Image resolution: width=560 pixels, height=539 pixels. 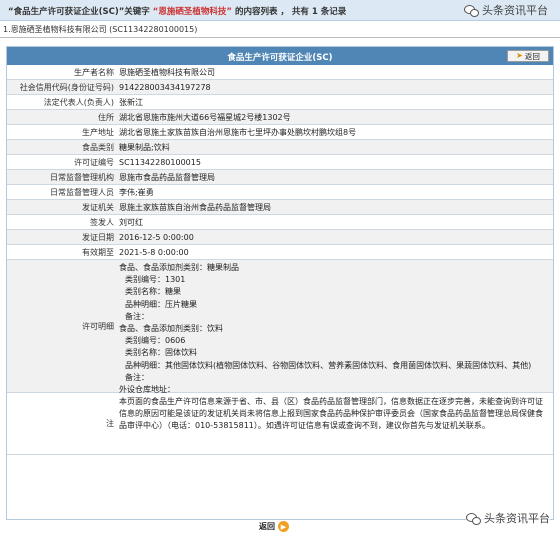 I want to click on detail-line: 食品、食品添加剂类别：糖果制品, so click(x=179, y=267).